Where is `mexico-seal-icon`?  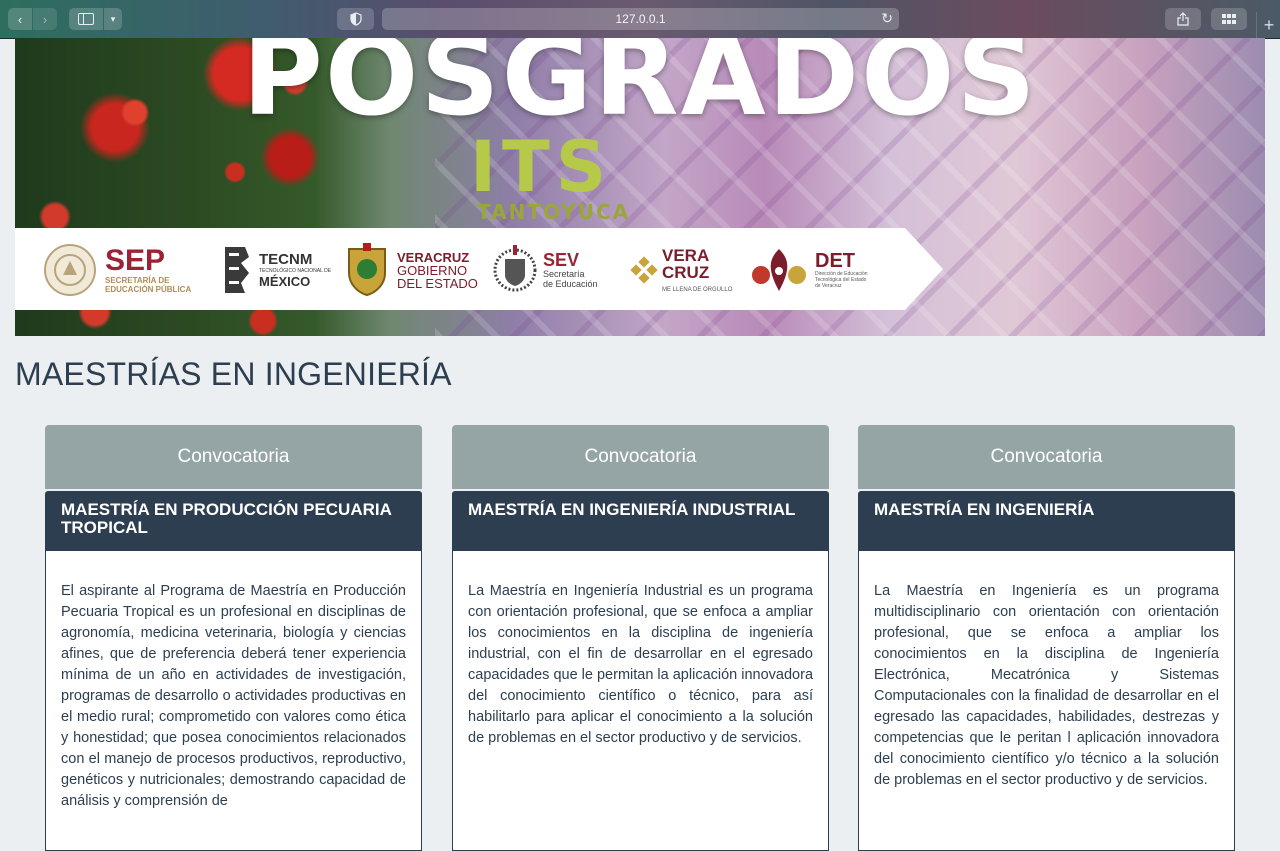
mexico-seal-icon is located at coordinates (70, 270).